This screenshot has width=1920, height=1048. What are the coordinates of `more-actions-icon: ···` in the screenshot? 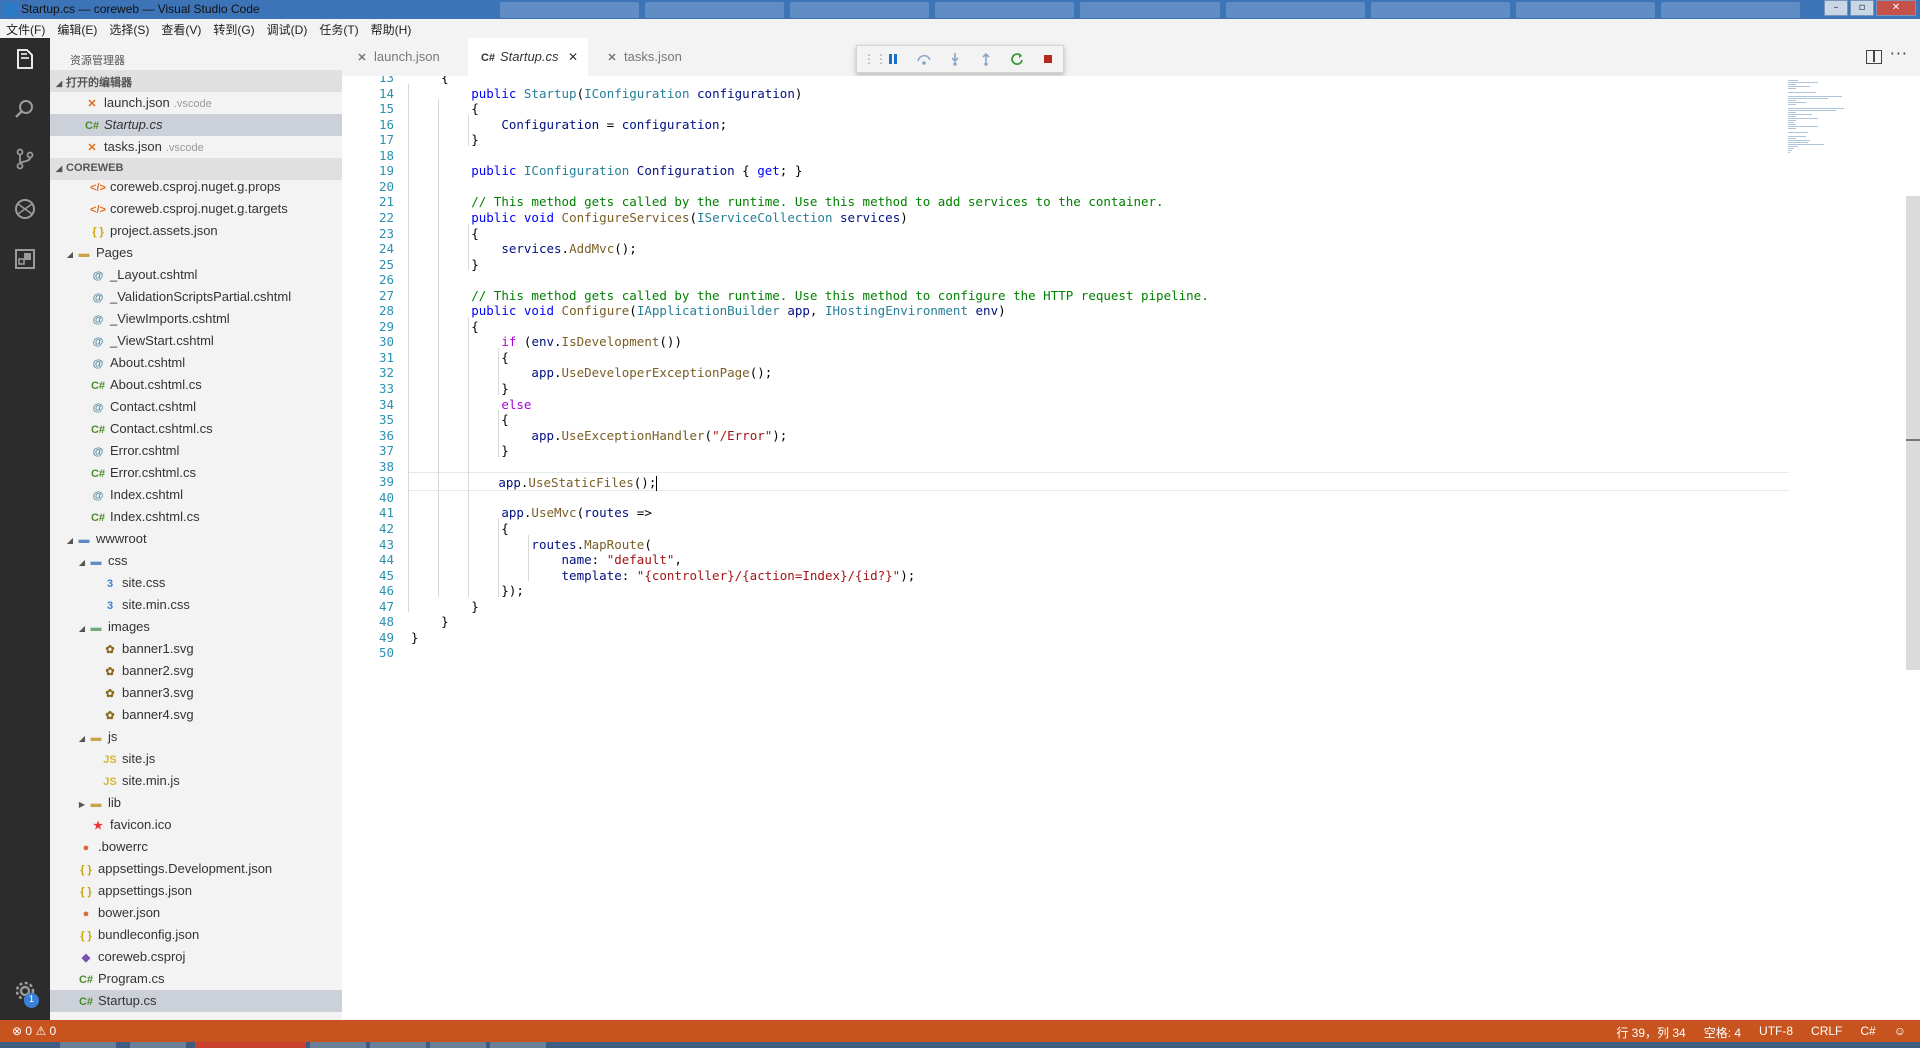 It's located at (1899, 53).